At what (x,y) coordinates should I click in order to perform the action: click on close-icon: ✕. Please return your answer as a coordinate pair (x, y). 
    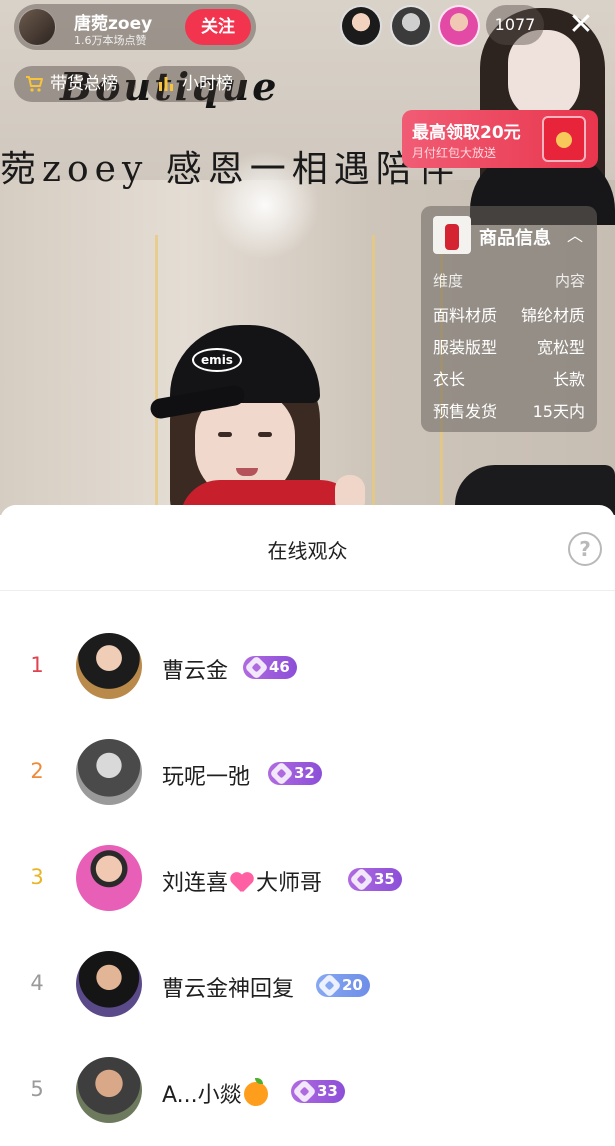
    Looking at the image, I should click on (581, 25).